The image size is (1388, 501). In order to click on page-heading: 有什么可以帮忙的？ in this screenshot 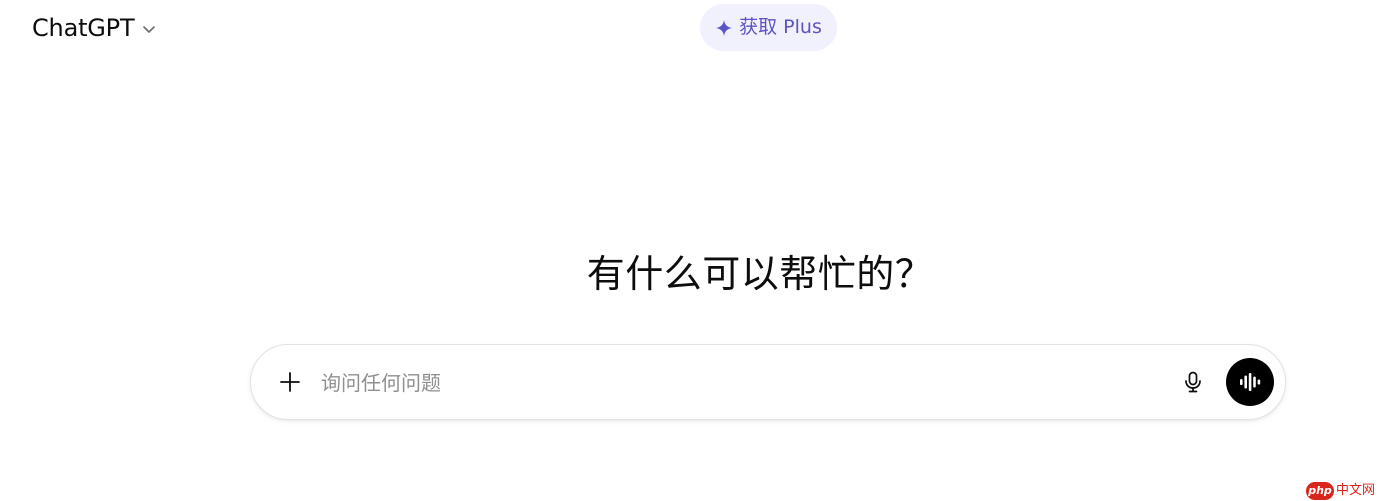, I will do `click(694, 274)`.